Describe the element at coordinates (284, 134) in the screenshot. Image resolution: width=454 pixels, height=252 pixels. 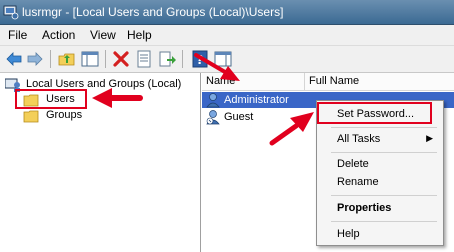
I see `annotation-arrow-set-password` at that location.